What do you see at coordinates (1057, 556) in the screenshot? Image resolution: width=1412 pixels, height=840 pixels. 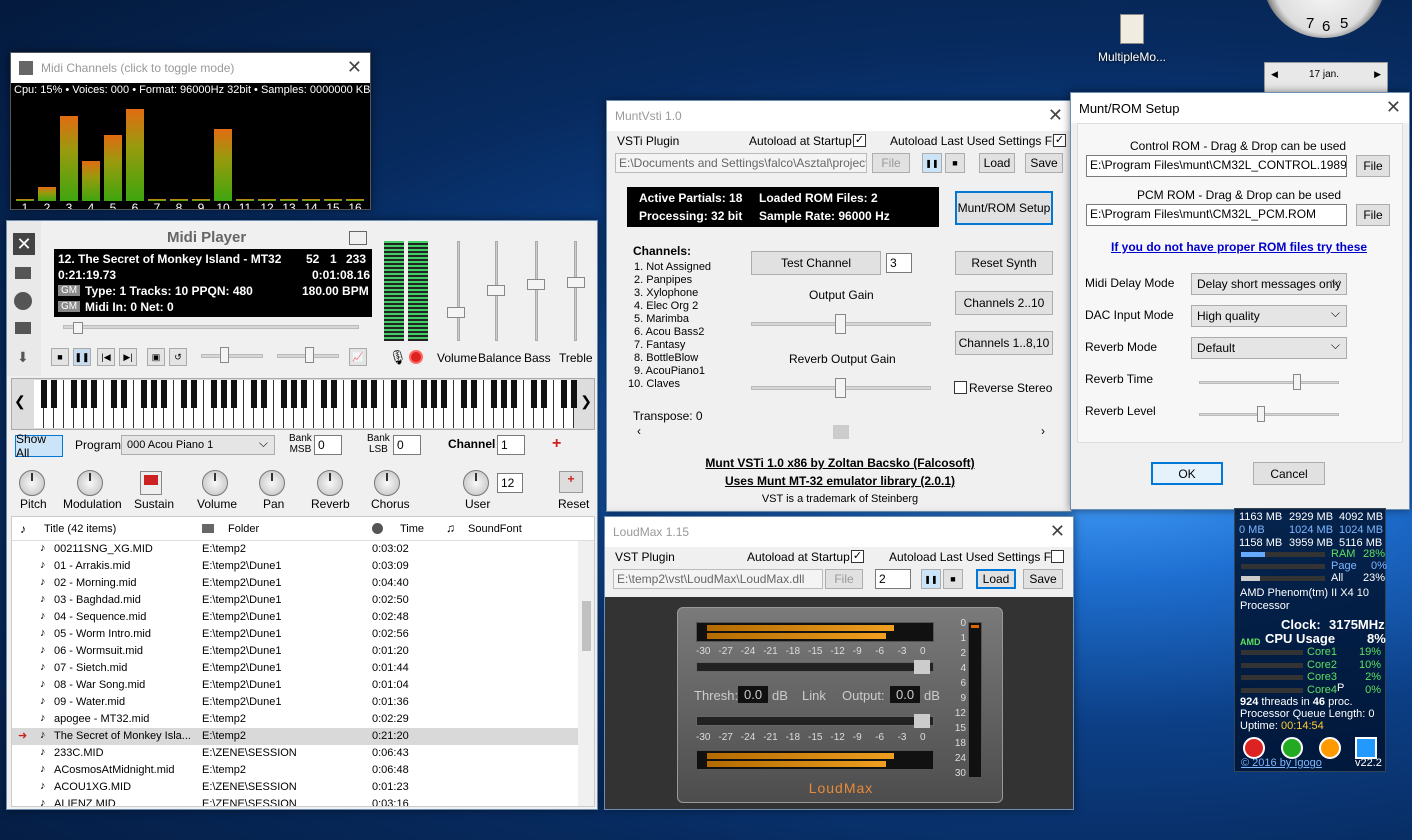 I see `autoload-last-checkbox` at bounding box center [1057, 556].